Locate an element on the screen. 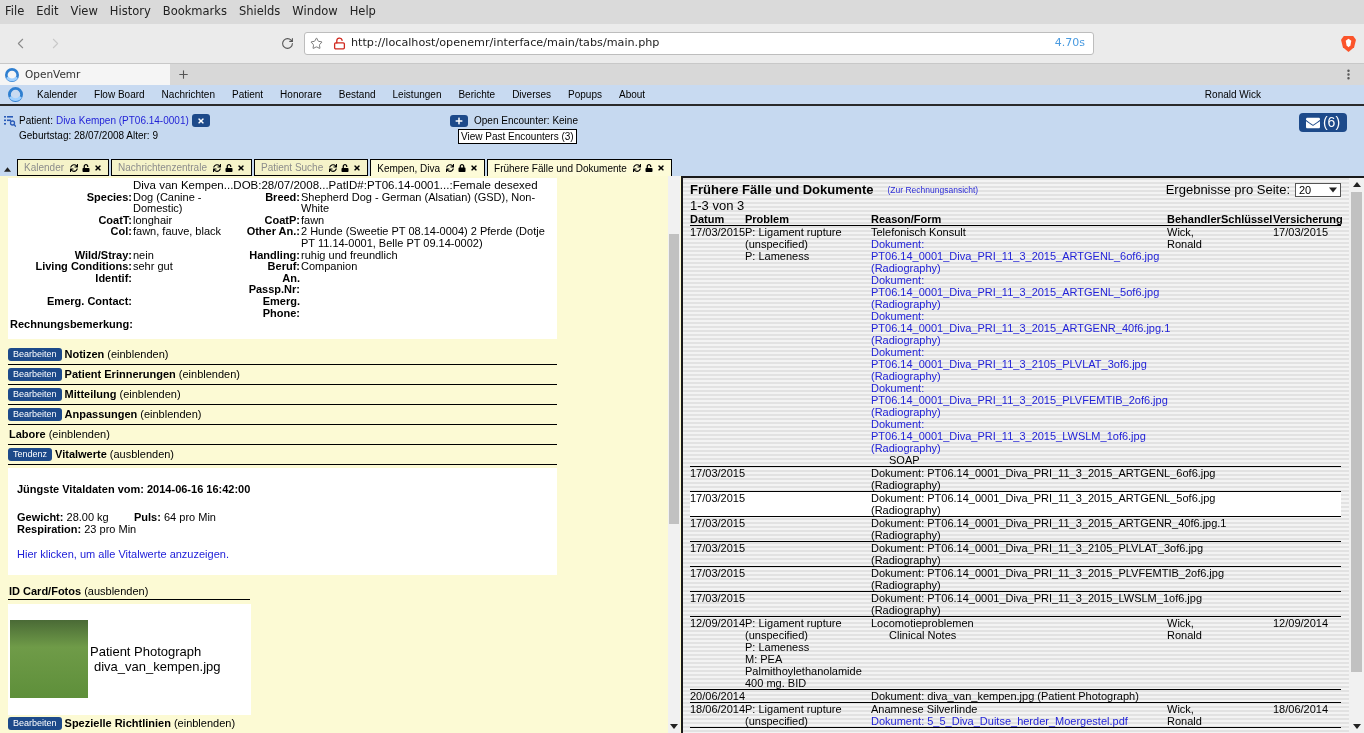  form-text: SOAP is located at coordinates (904, 460).